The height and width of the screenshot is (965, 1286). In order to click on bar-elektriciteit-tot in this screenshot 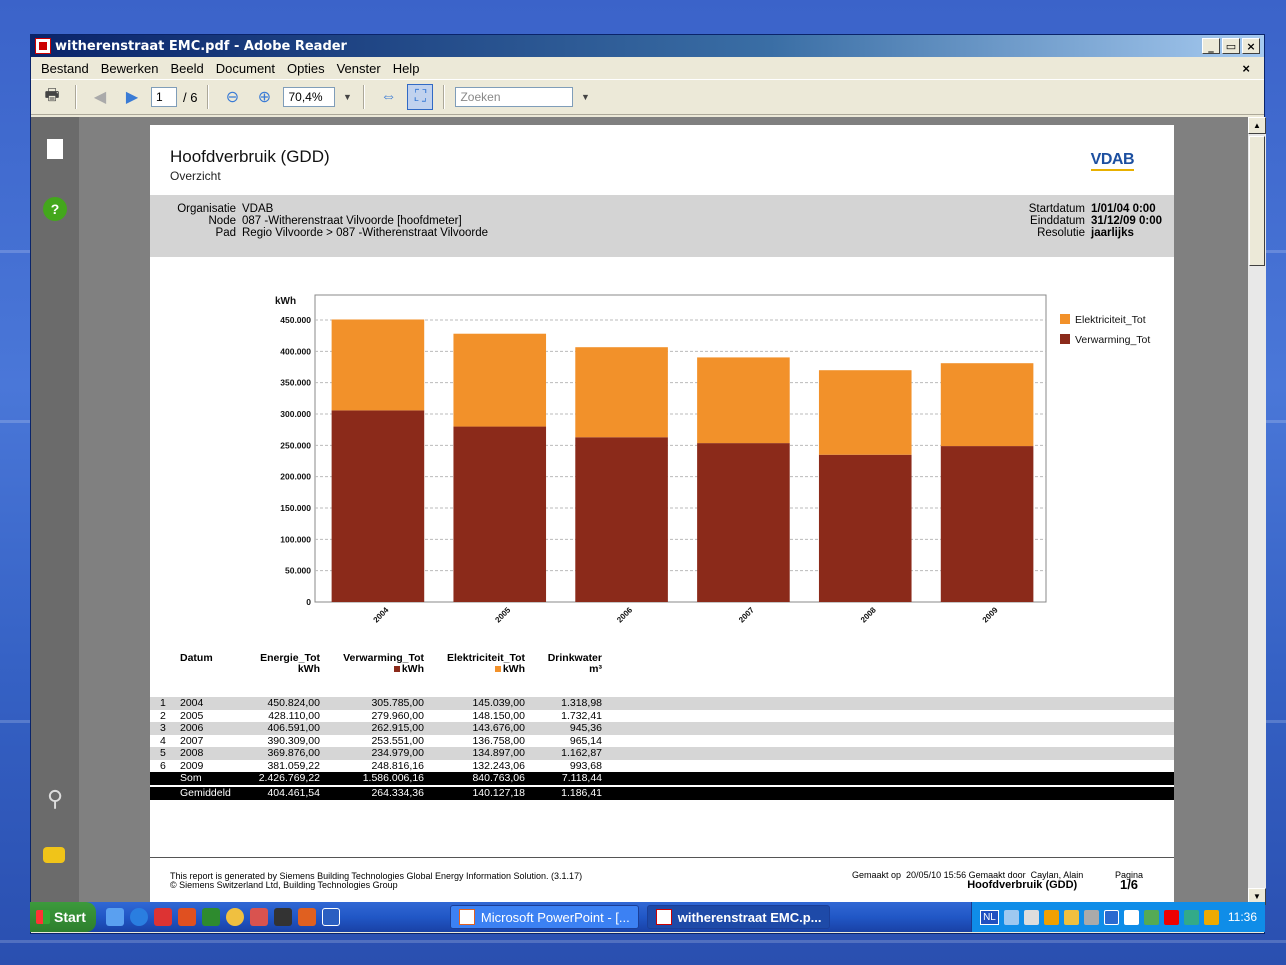, I will do `click(743, 400)`.